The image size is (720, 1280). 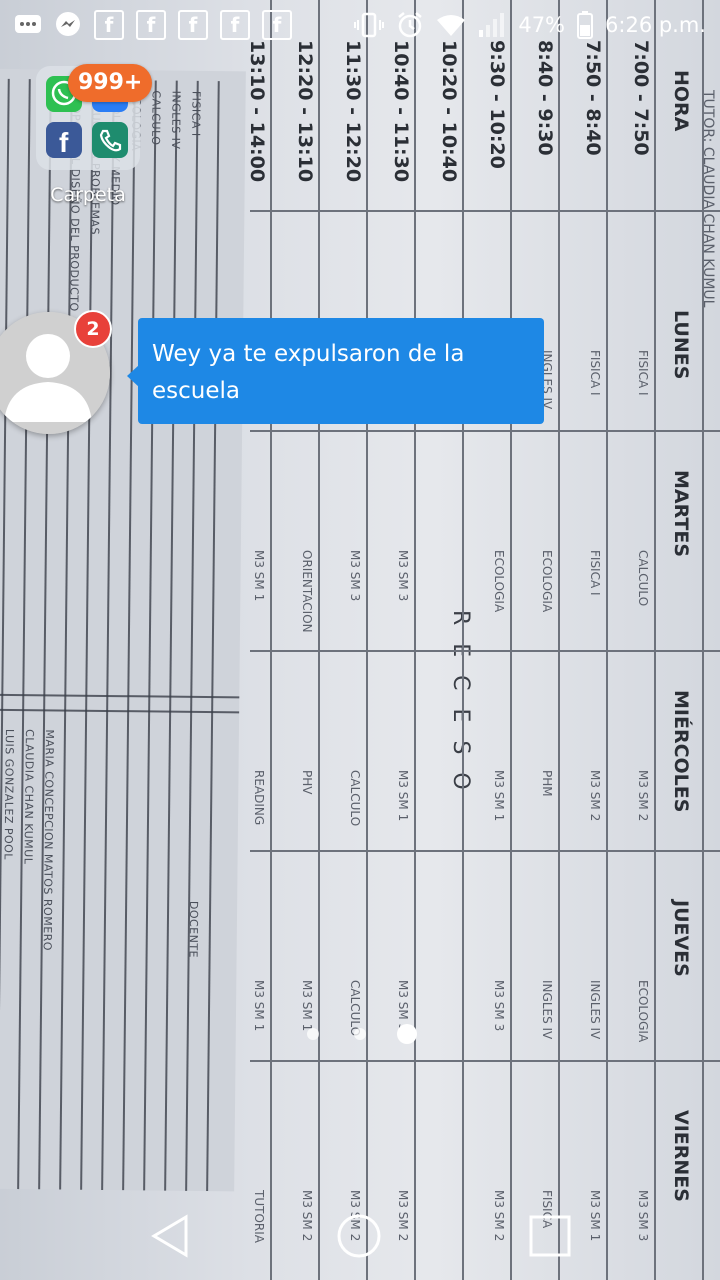 I want to click on day-label: MIÉRCOLES, so click(x=681, y=751).